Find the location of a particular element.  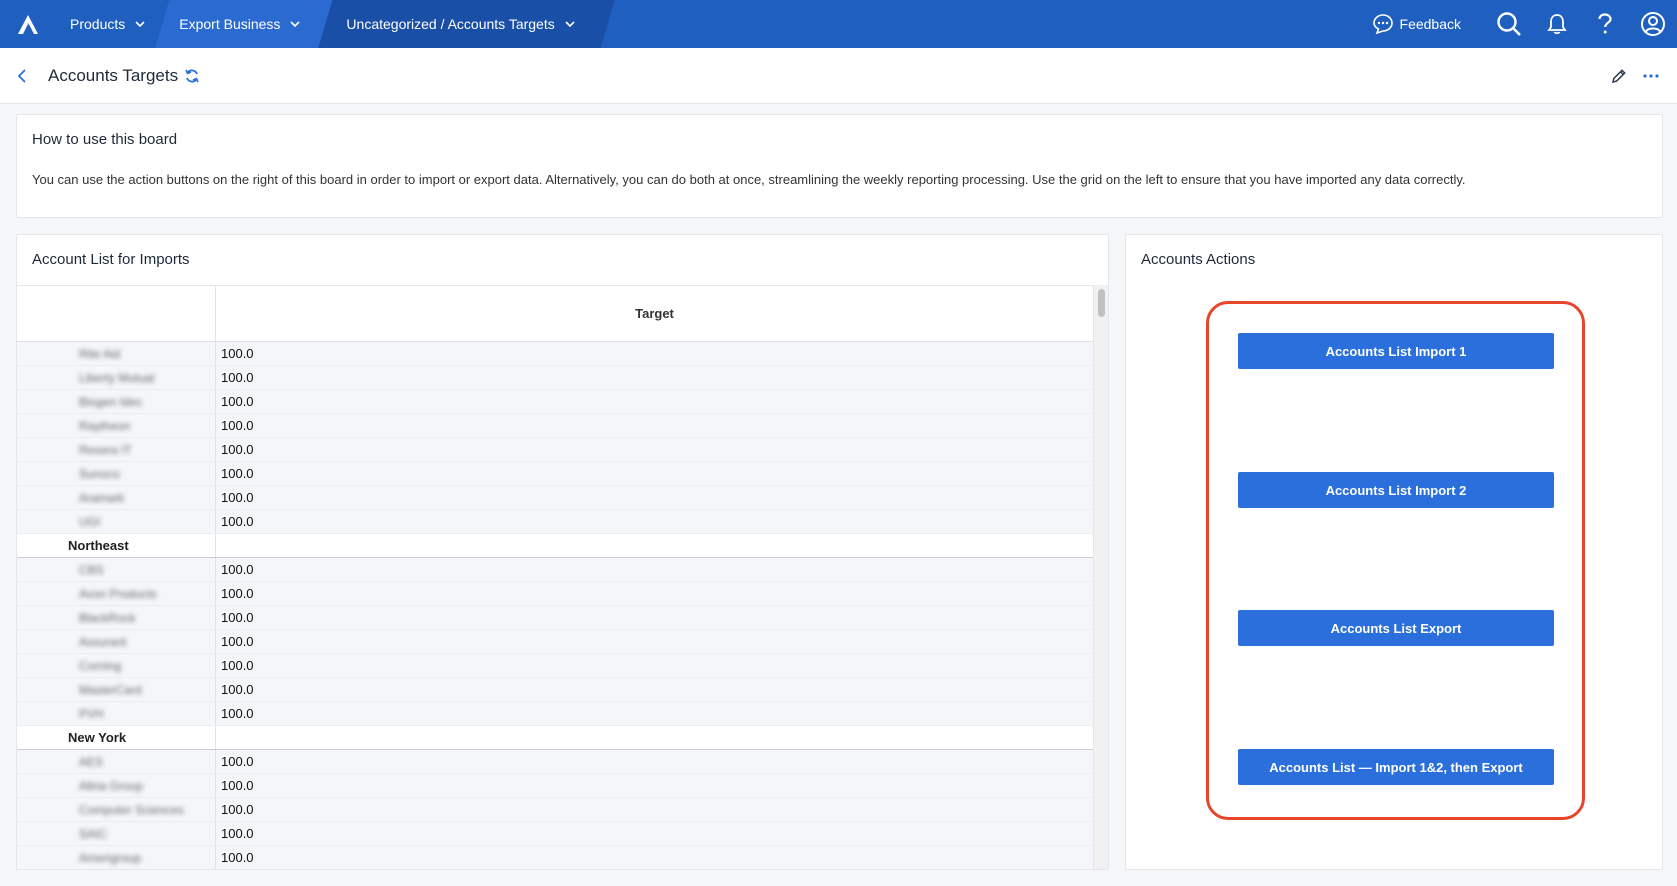

feedback-label: Feedback is located at coordinates (1430, 24).